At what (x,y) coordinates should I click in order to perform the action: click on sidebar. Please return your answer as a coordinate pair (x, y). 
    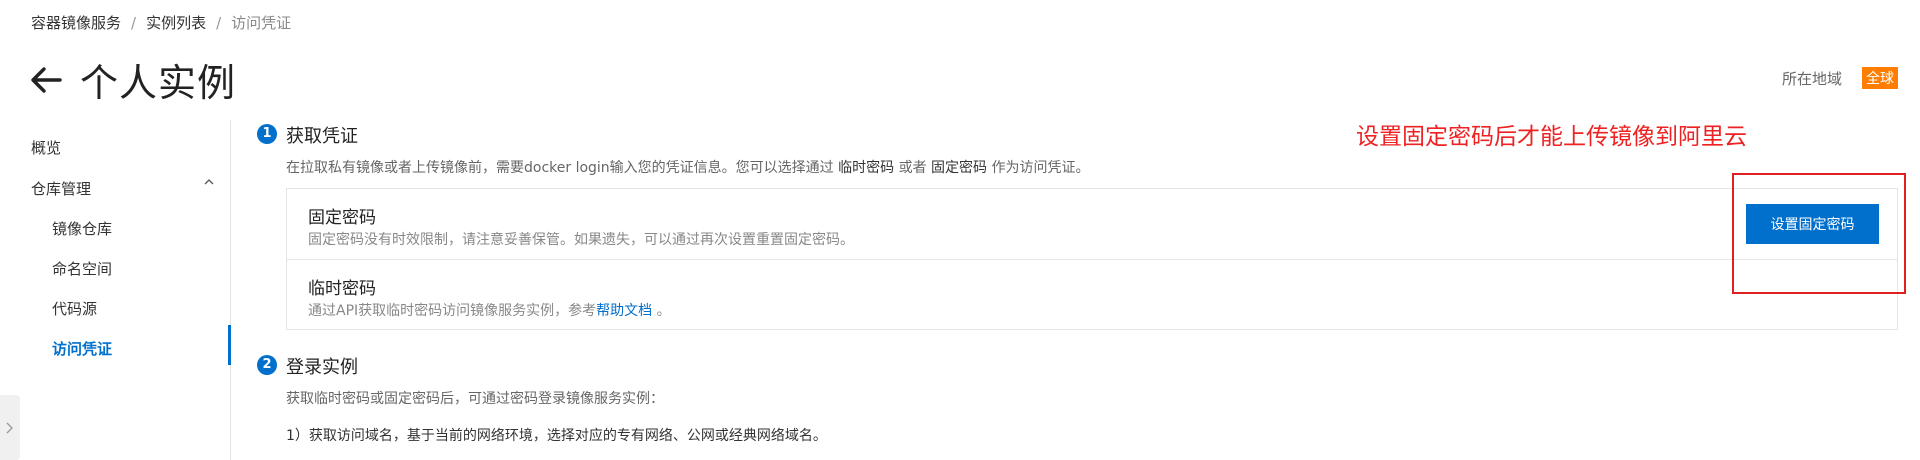
    Looking at the image, I should click on (115, 290).